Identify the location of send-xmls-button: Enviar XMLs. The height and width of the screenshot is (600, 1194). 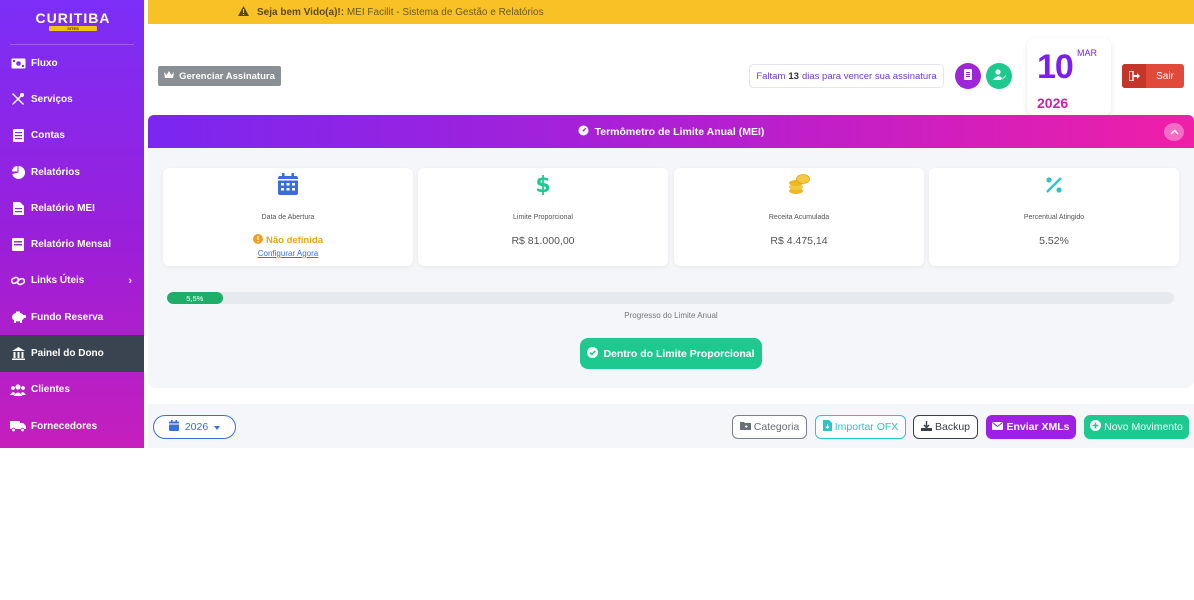
(1031, 427).